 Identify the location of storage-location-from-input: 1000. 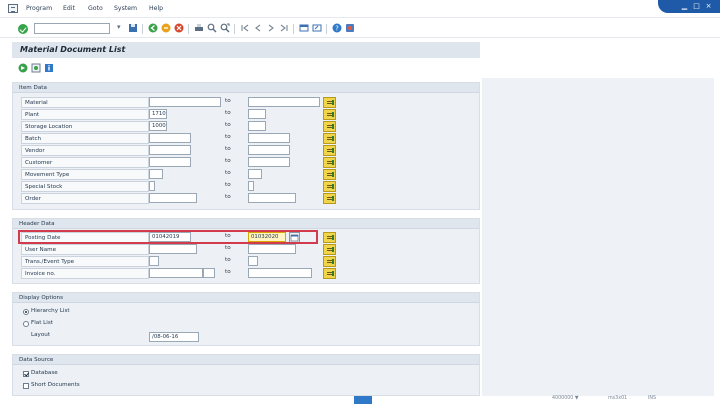
(158, 126).